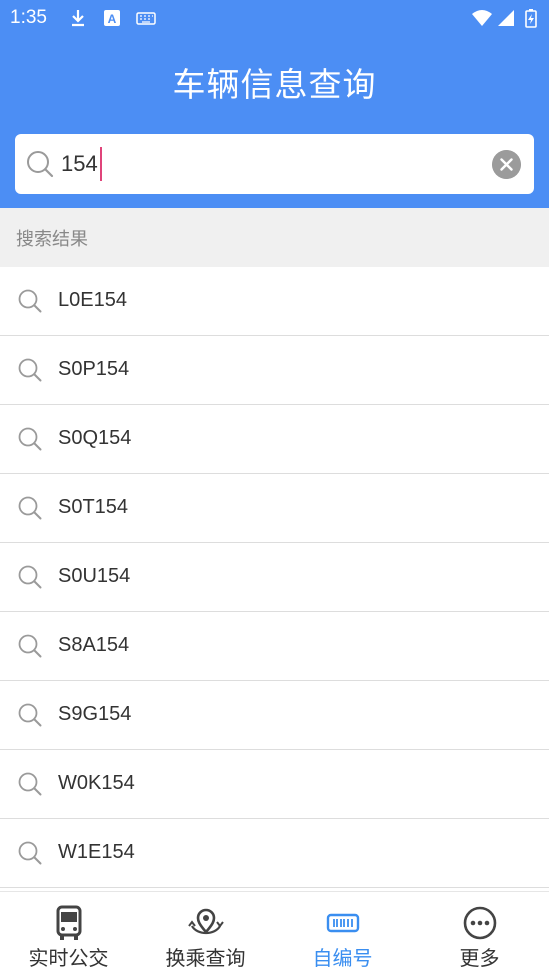 Image resolution: width=549 pixels, height=978 pixels. Describe the element at coordinates (482, 18) in the screenshot. I see `wifi-icon` at that location.